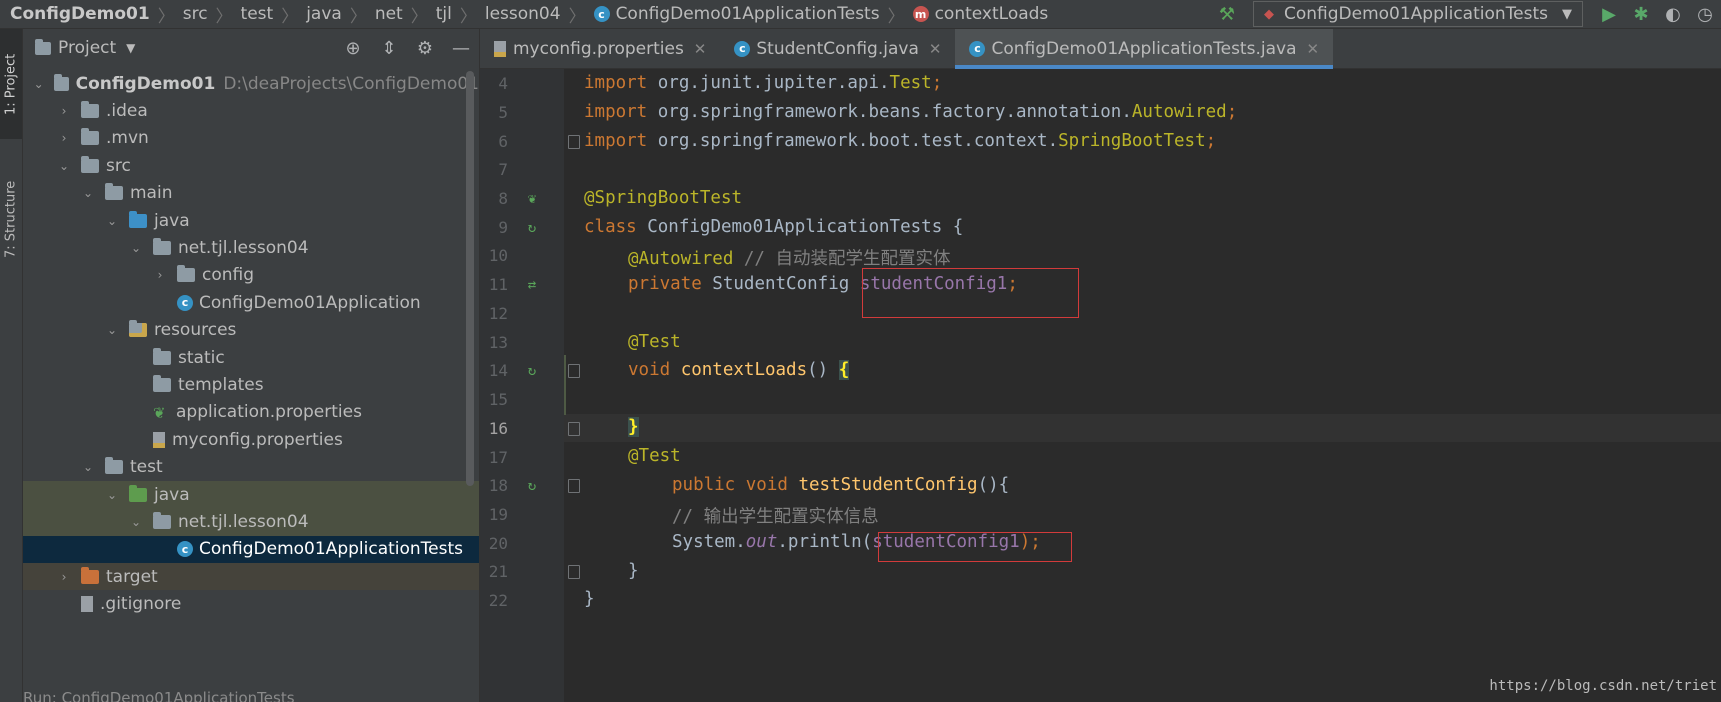  Describe the element at coordinates (251, 412) in the screenshot. I see `tree-item-application-properties: ❦ application.properties` at that location.